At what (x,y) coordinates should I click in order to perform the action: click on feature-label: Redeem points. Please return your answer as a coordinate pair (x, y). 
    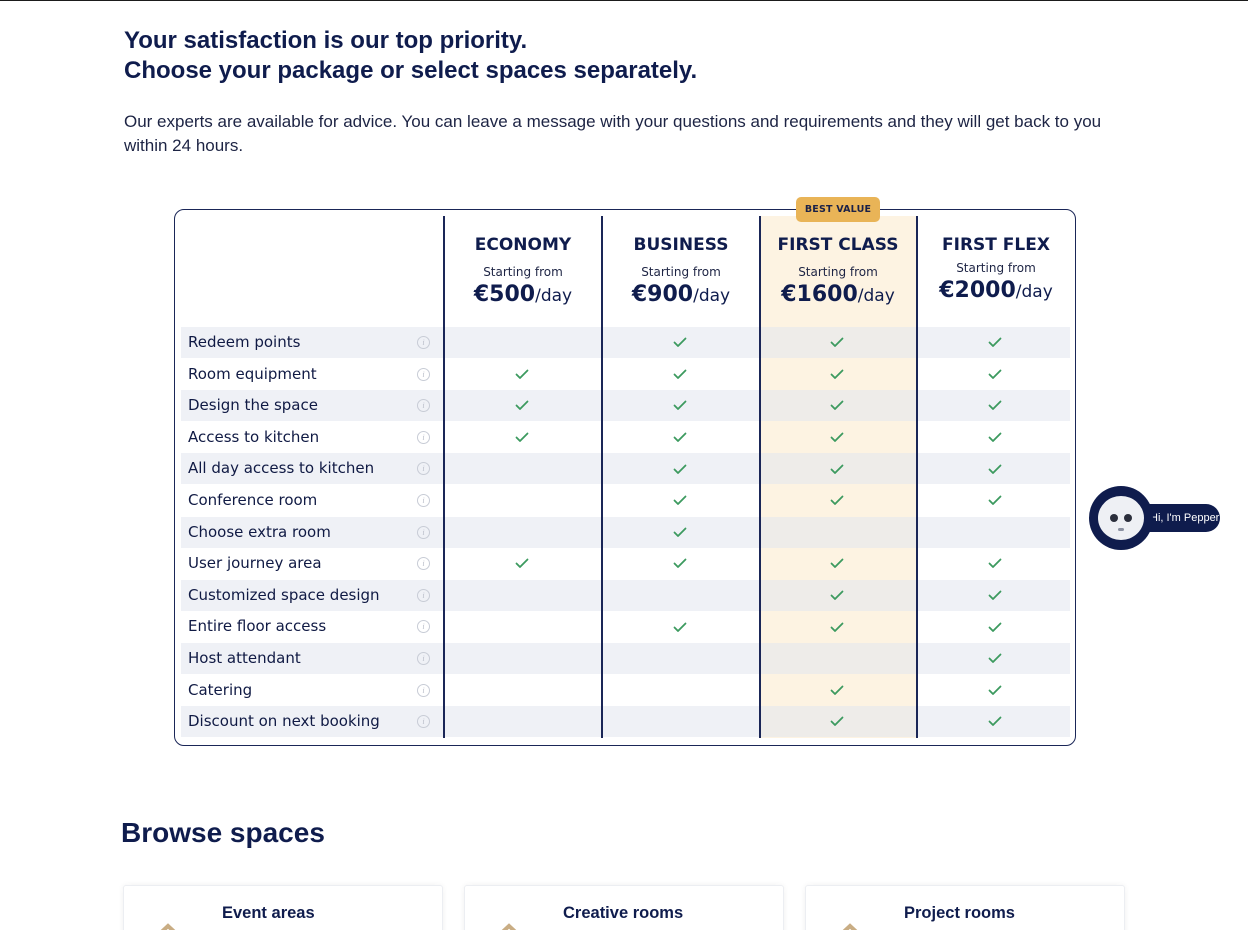
    Looking at the image, I should click on (244, 342).